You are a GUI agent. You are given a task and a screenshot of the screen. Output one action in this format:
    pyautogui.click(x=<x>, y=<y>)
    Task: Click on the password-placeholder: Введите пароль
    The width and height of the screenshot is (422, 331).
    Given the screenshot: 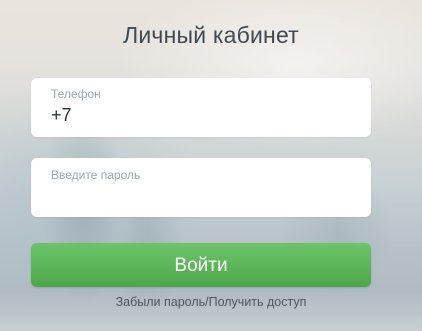 What is the action you would take?
    pyautogui.click(x=96, y=175)
    